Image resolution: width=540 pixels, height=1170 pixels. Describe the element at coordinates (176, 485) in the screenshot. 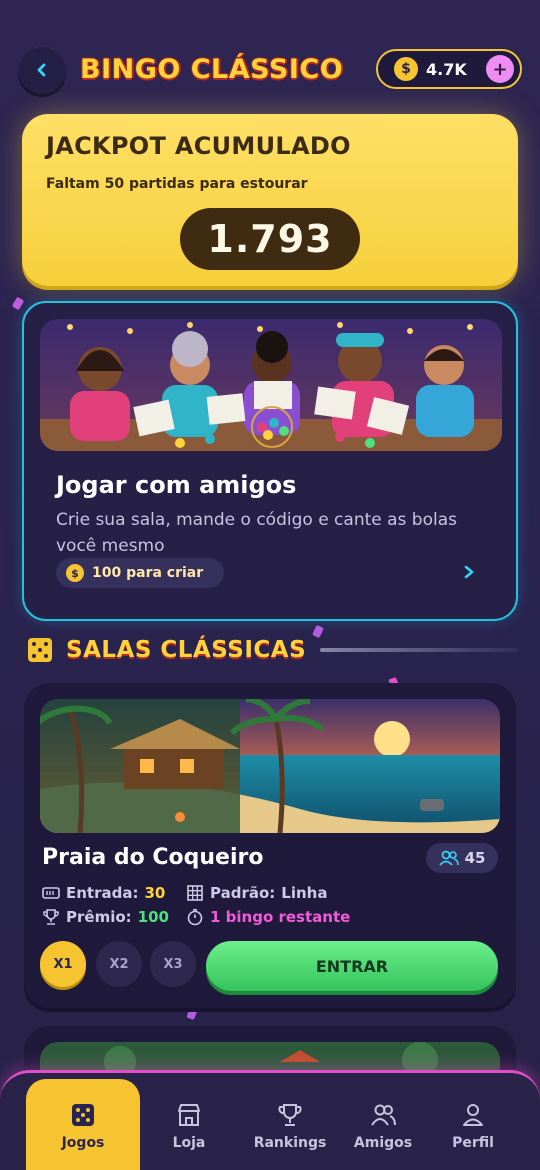

I see `friends-title: Jogar com amigos` at that location.